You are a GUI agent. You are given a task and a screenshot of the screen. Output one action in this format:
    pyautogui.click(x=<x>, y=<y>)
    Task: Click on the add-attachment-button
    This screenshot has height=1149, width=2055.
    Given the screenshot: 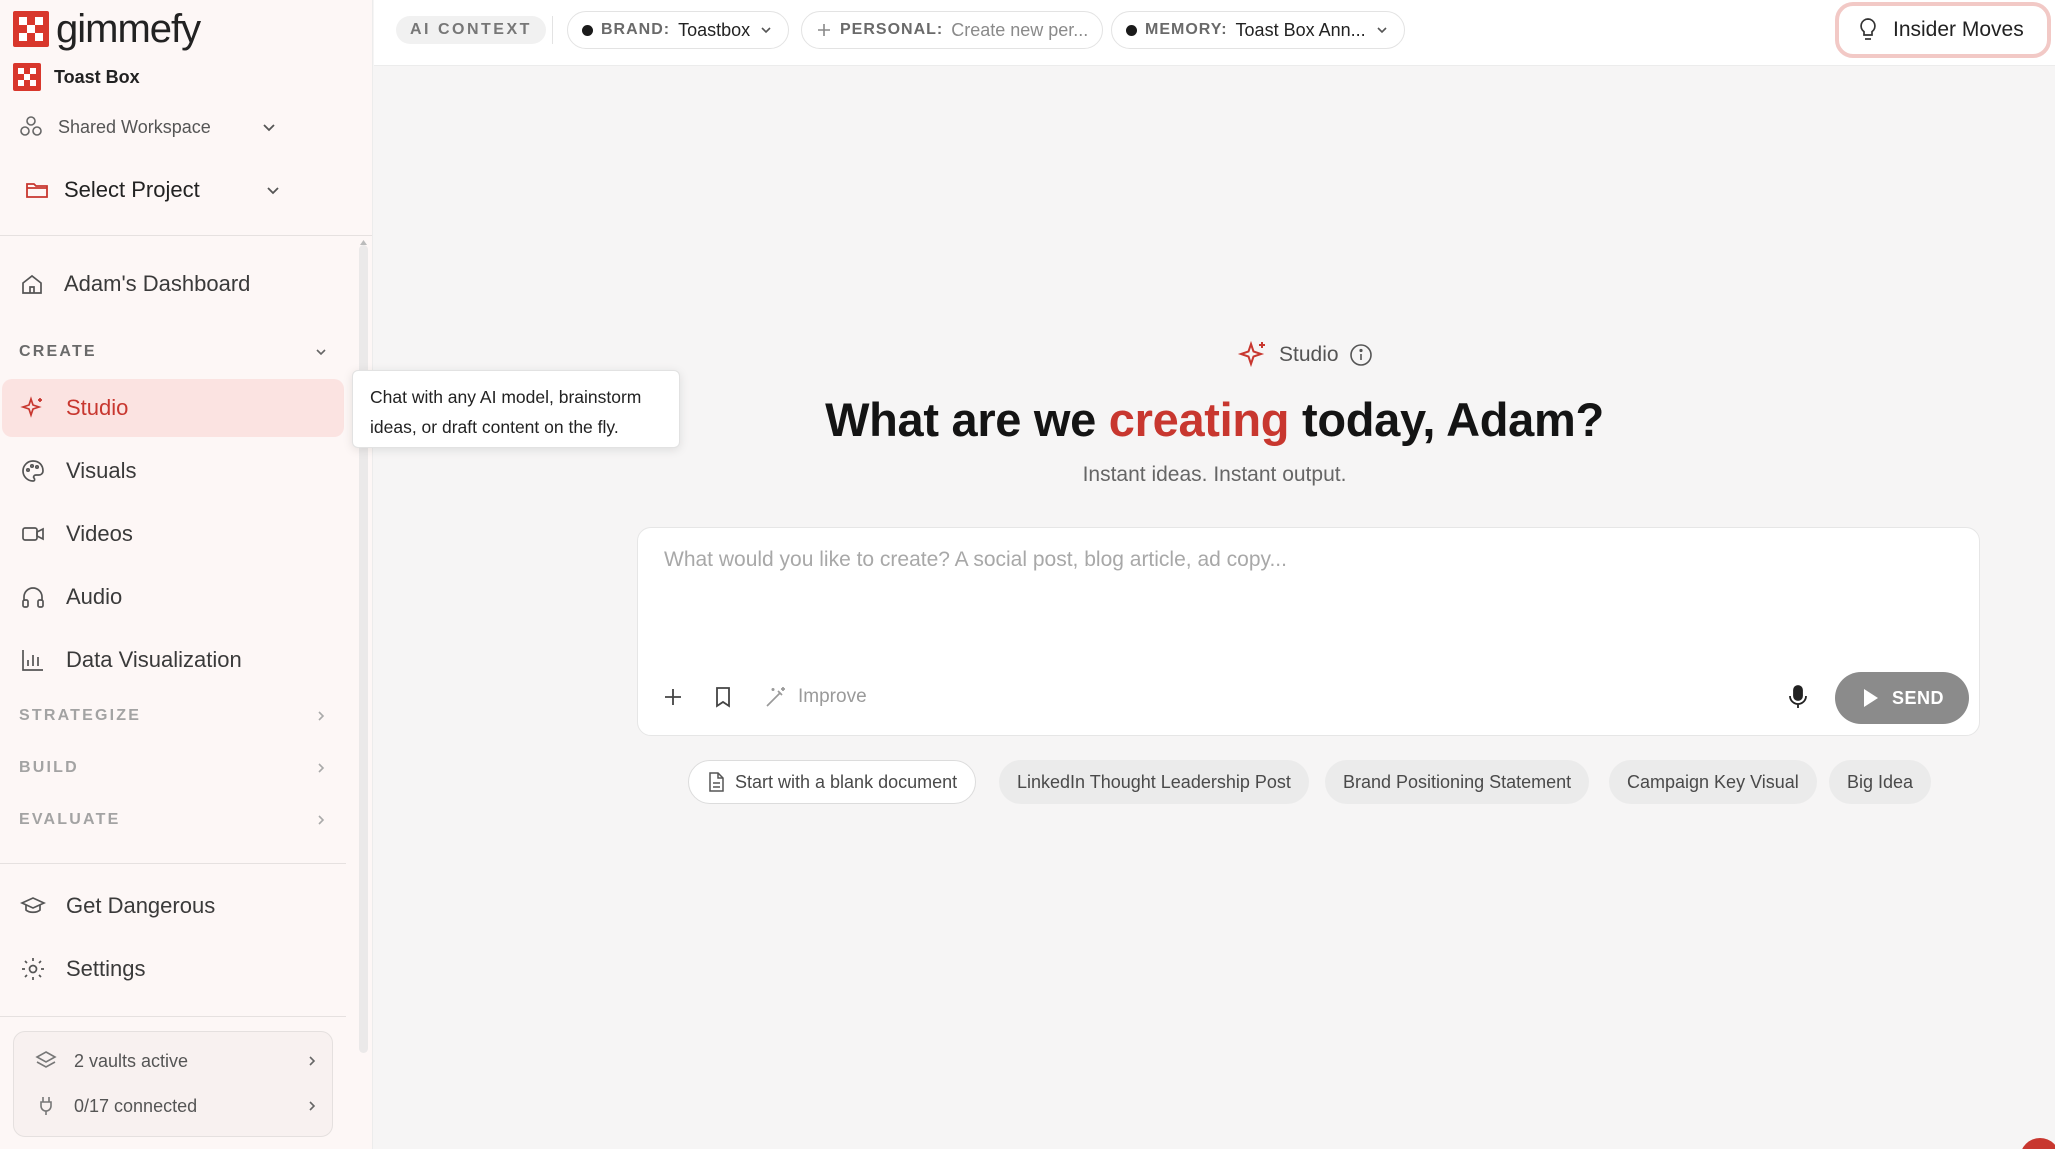 What is the action you would take?
    pyautogui.click(x=673, y=697)
    